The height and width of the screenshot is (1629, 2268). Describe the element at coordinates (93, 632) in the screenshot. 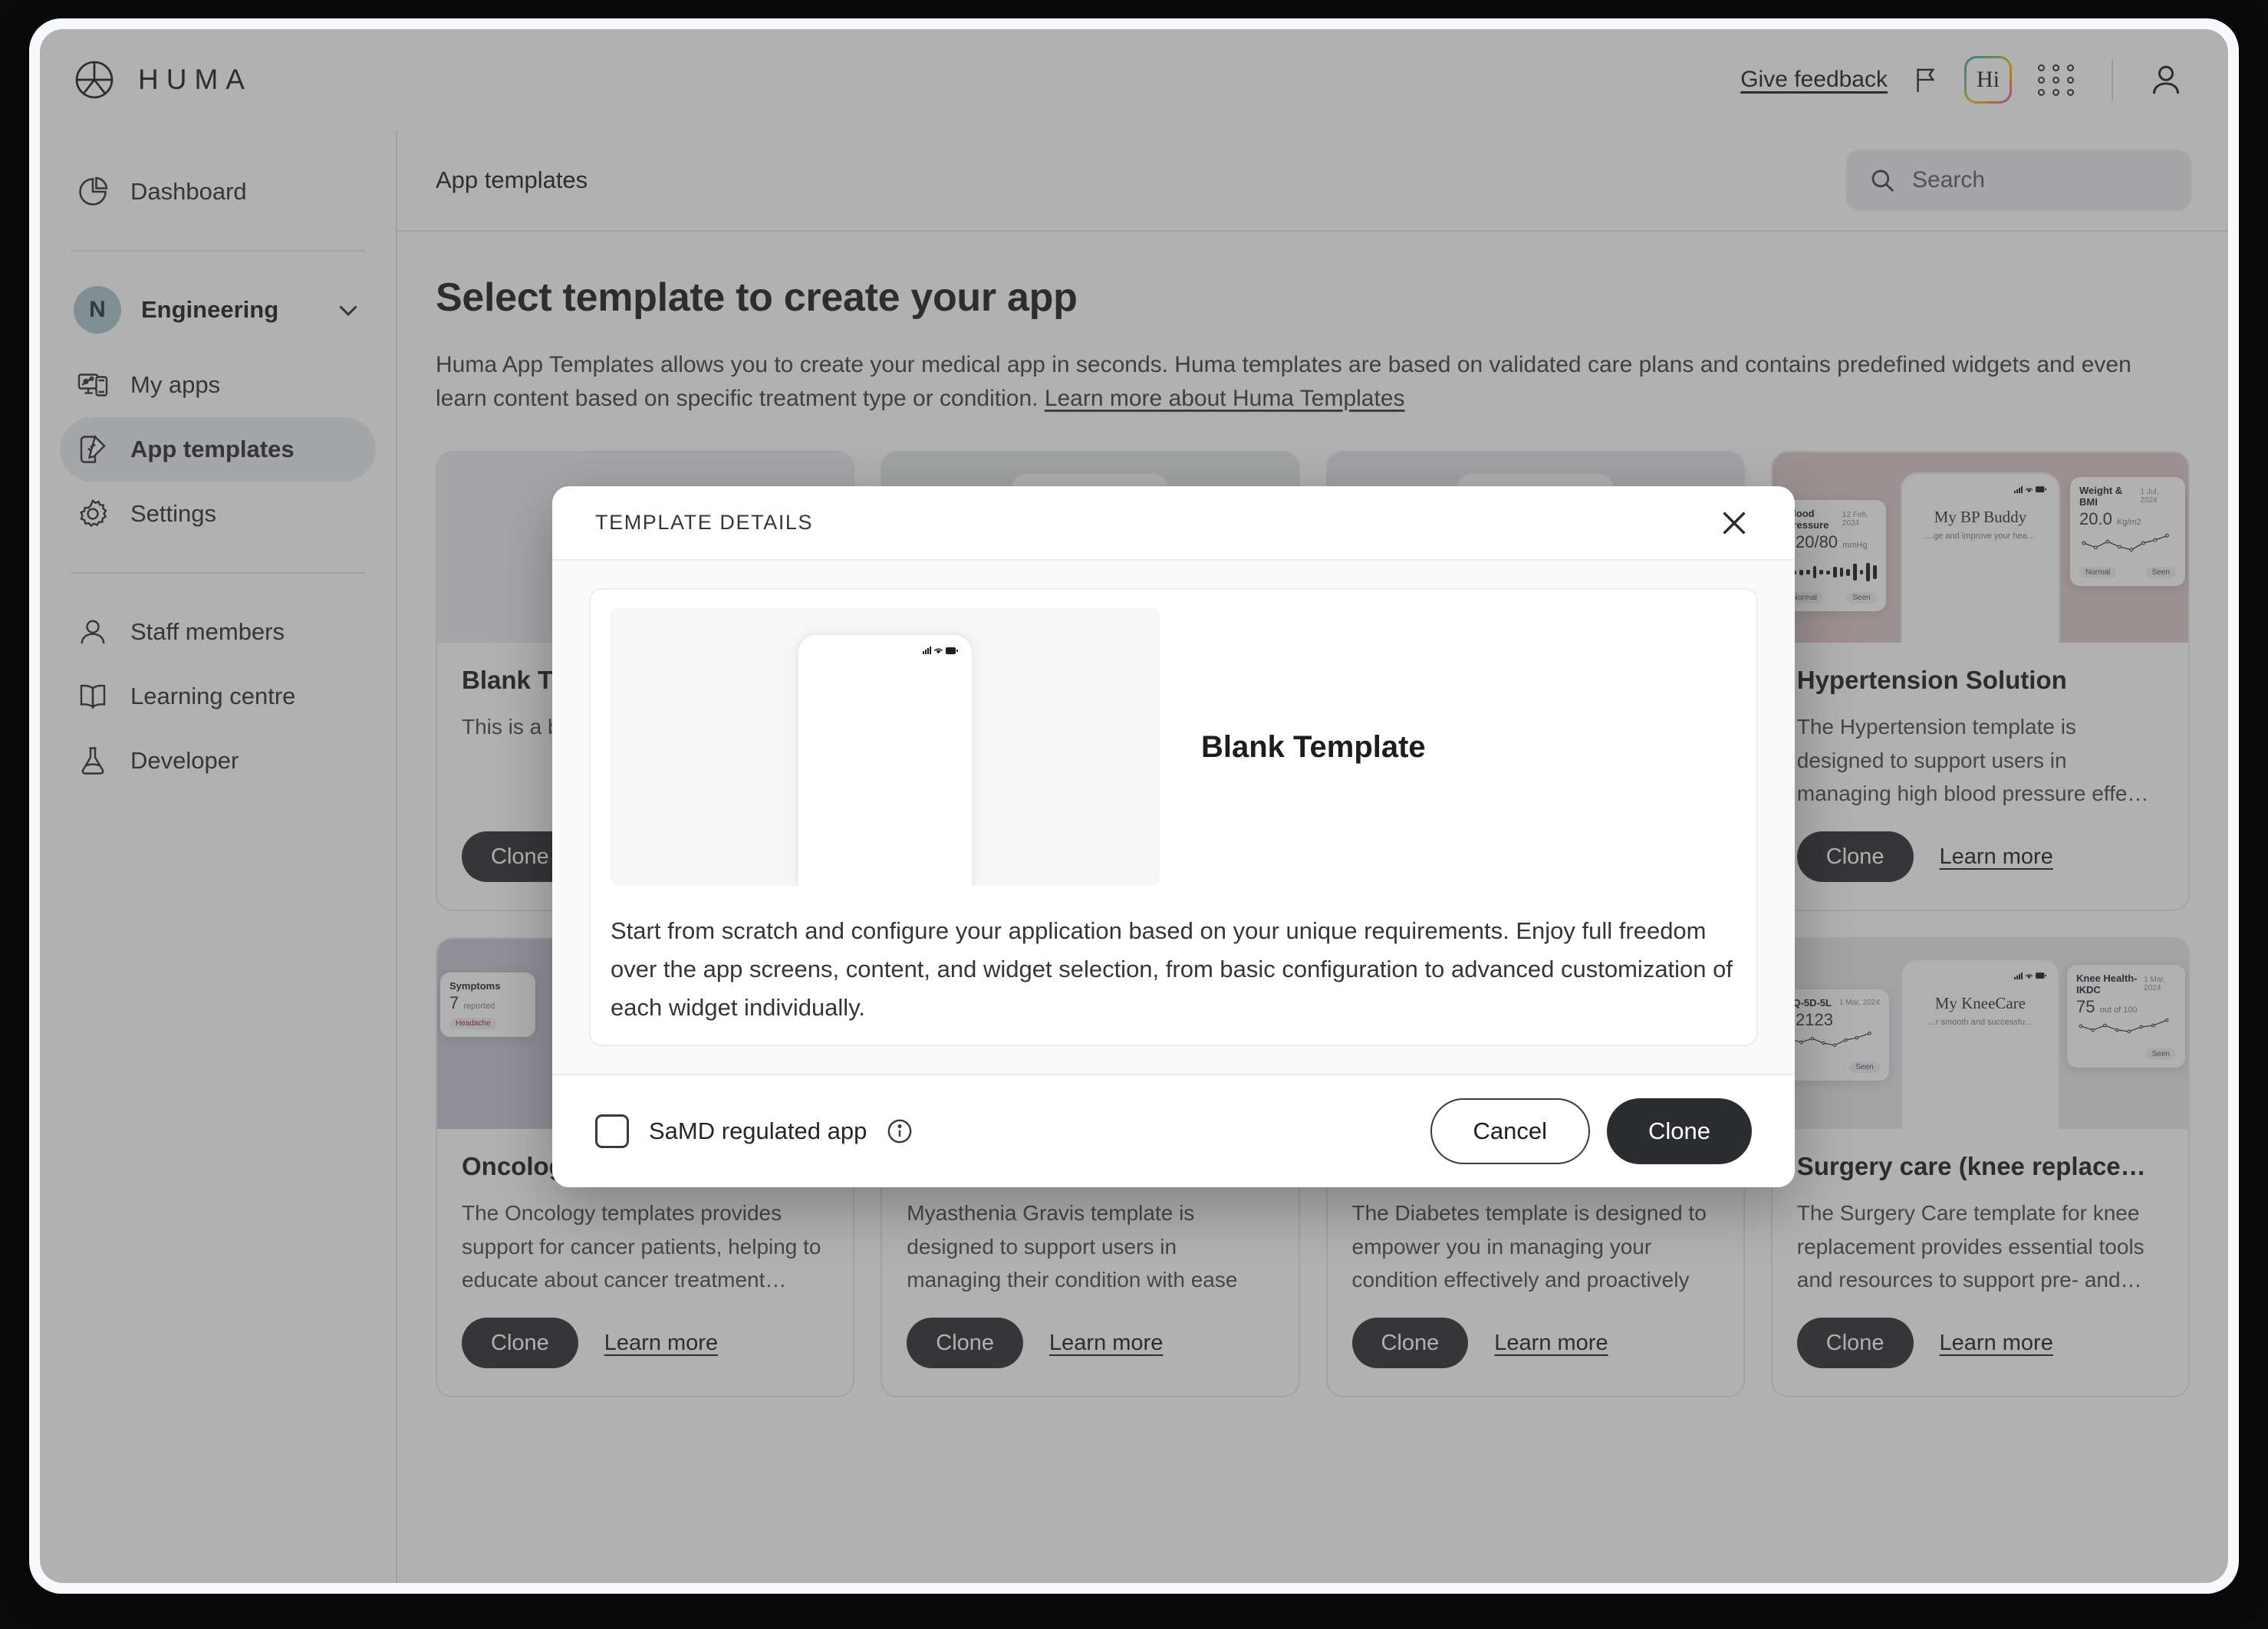

I see `person-icon` at that location.